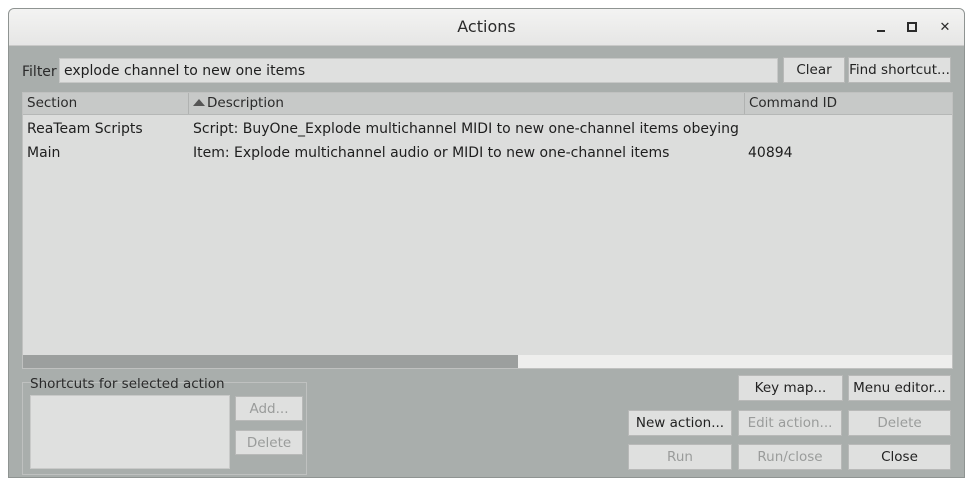 The width and height of the screenshot is (973, 487). Describe the element at coordinates (270, 361) in the screenshot. I see `scrollbar-thumb` at that location.